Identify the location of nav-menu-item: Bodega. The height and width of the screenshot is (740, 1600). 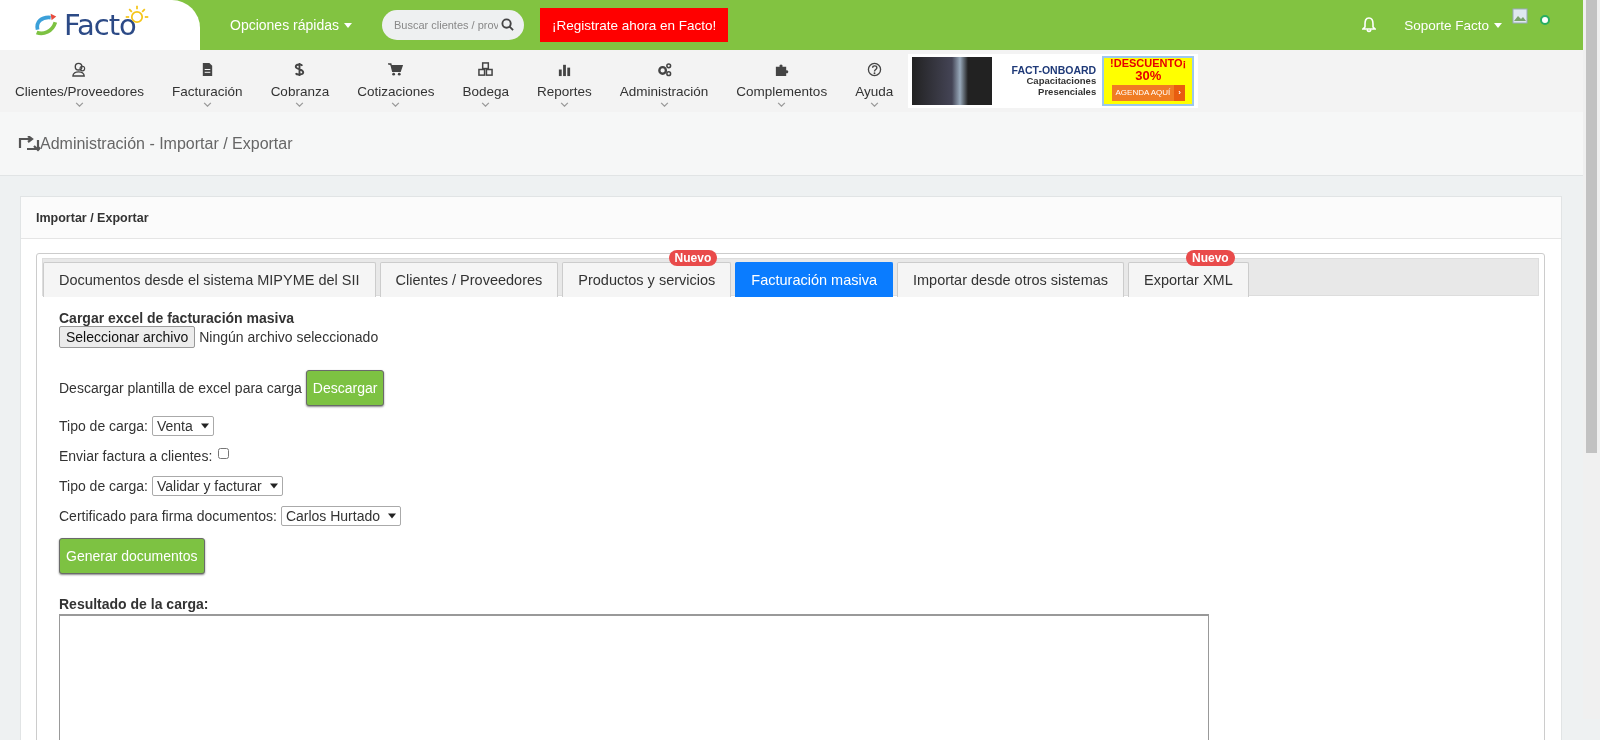
(485, 91).